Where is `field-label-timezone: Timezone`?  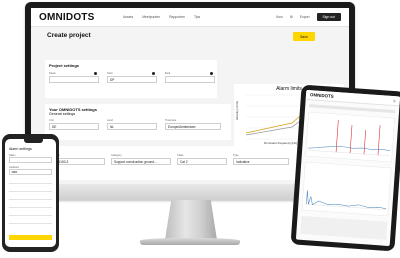
field-label-timezone: Timezone is located at coordinates (171, 120).